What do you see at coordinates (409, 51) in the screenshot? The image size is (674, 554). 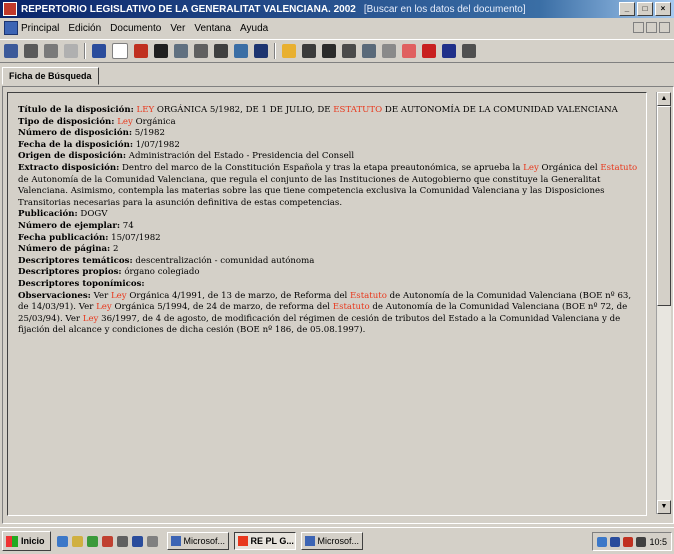 I see `red-square-icon` at bounding box center [409, 51].